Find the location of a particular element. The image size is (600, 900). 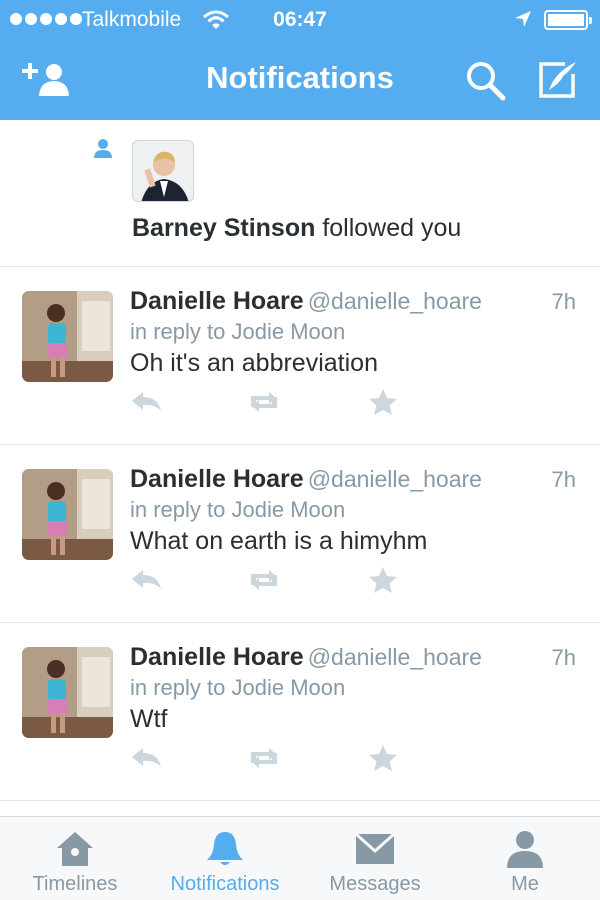

tab-messages: Messages is located at coordinates (375, 858).